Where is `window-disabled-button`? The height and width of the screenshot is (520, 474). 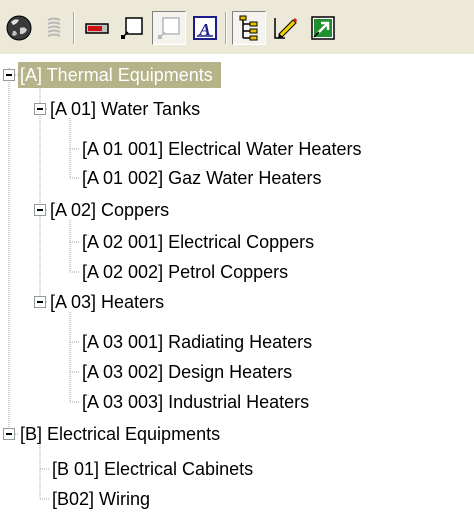
window-disabled-button is located at coordinates (169, 28).